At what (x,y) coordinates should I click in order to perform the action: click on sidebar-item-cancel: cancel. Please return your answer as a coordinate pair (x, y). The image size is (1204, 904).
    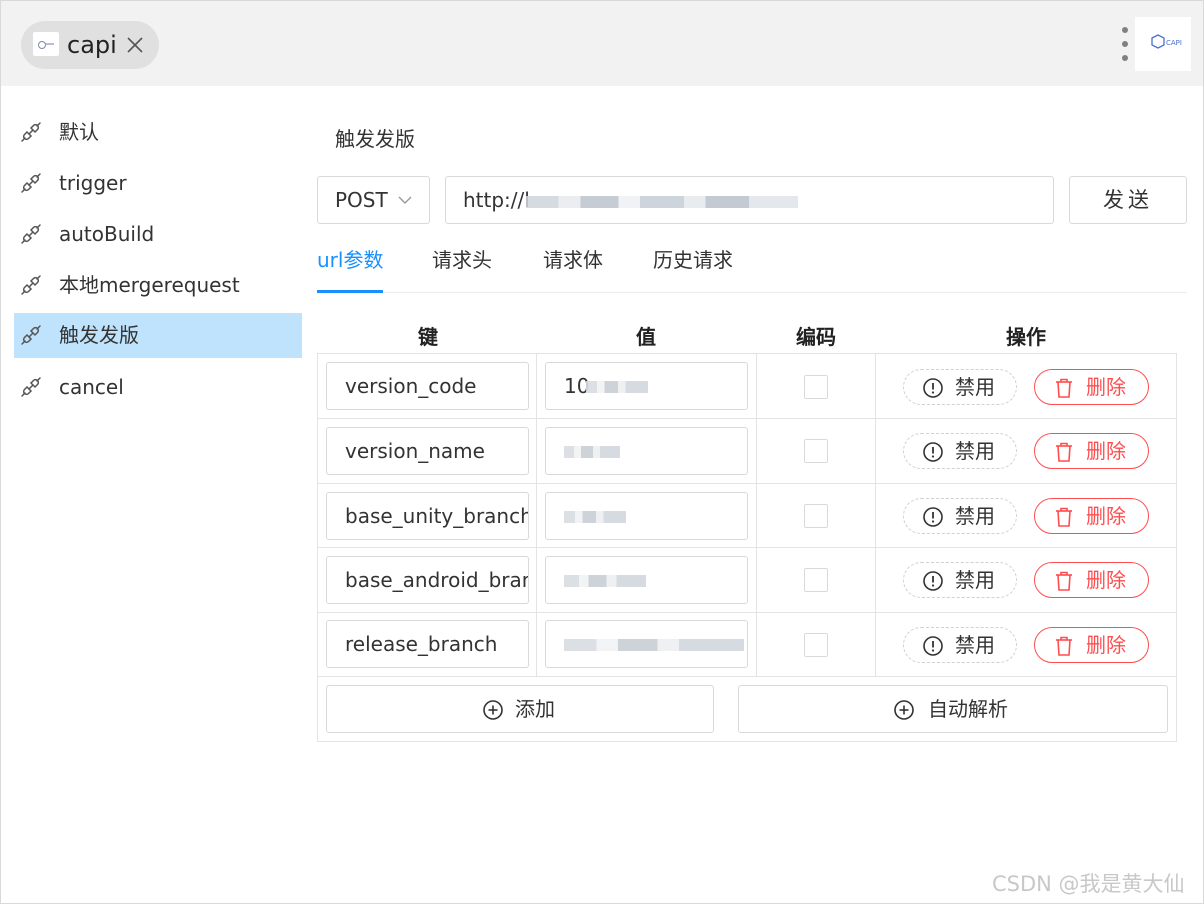
    Looking at the image, I should click on (158, 387).